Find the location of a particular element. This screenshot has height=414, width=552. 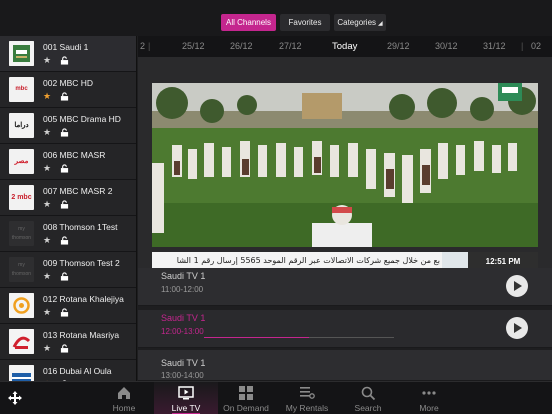

tab-my-rentals: My Rentals is located at coordinates (307, 398).